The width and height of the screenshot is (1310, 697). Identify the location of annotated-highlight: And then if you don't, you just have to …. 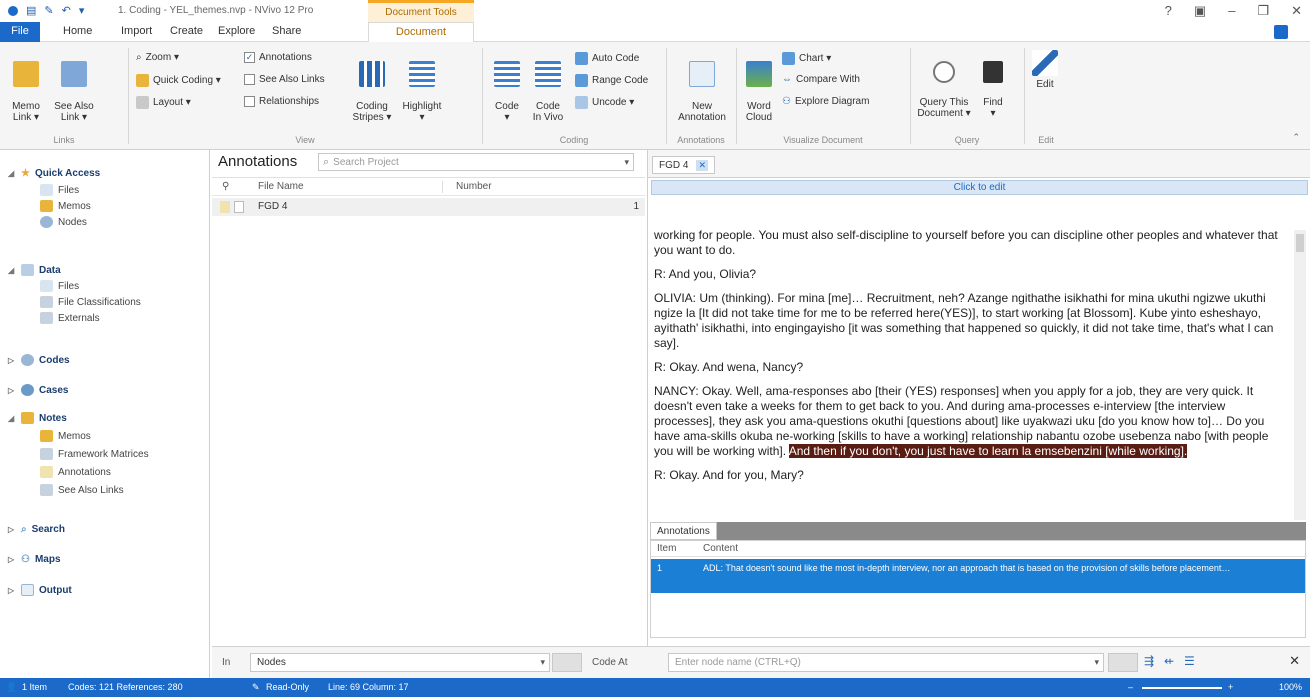
(988, 451).